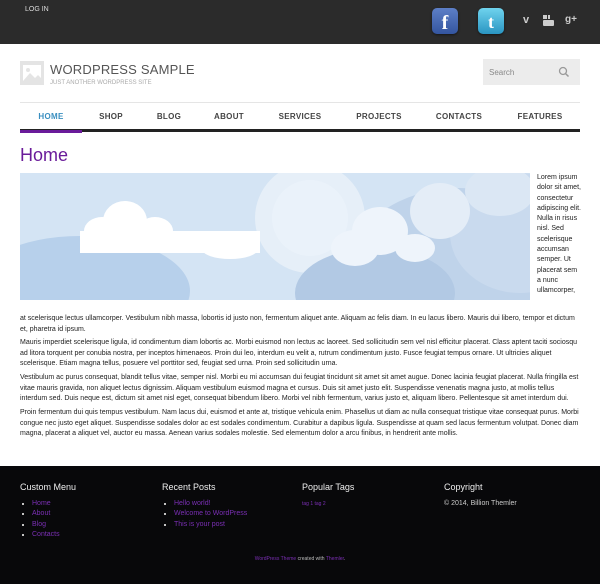 The width and height of the screenshot is (600, 584). I want to click on footer-heading: Copyright, so click(463, 487).